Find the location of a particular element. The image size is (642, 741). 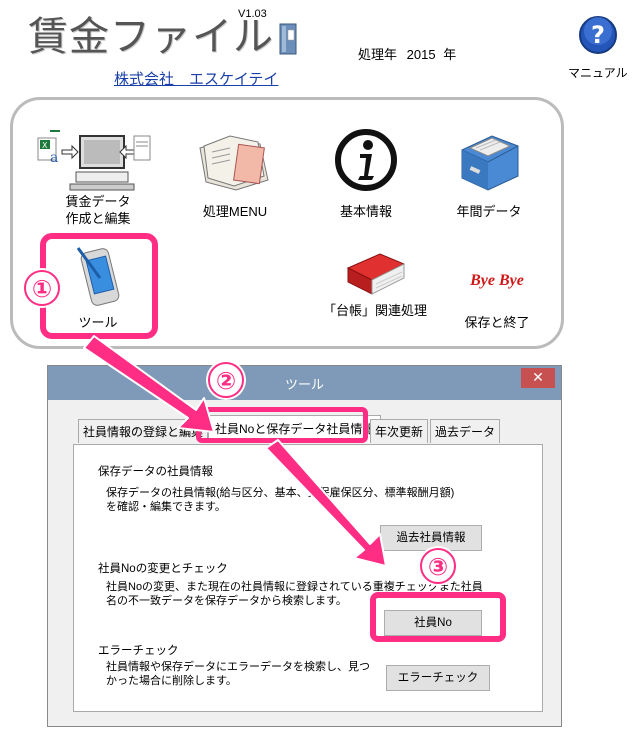

company-link: 株式会社 エスケイテイ is located at coordinates (196, 78).